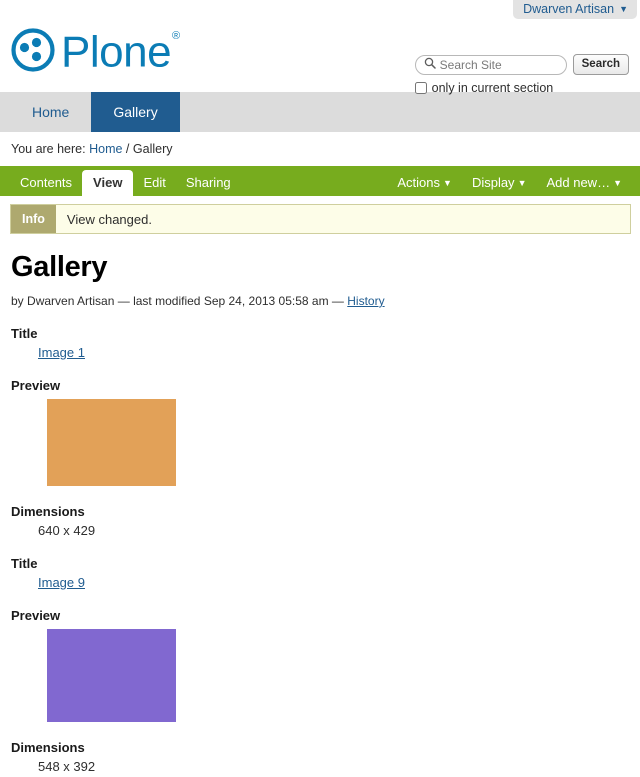  What do you see at coordinates (67, 530) in the screenshot?
I see `field-value-dimensions: 640 x 429` at bounding box center [67, 530].